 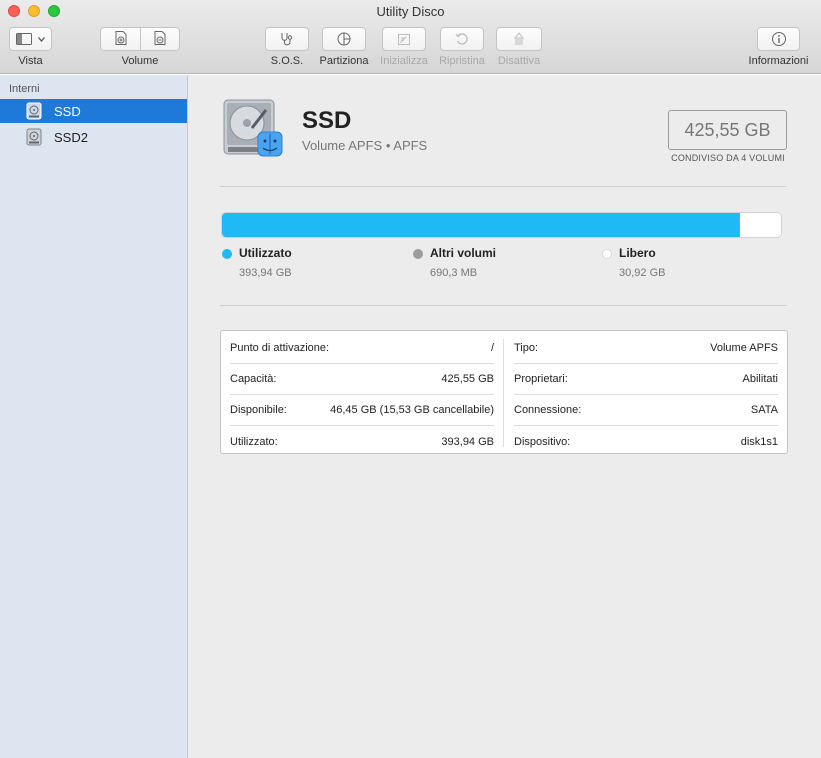 What do you see at coordinates (24, 89) in the screenshot?
I see `sidebar-section-internal: Interni` at bounding box center [24, 89].